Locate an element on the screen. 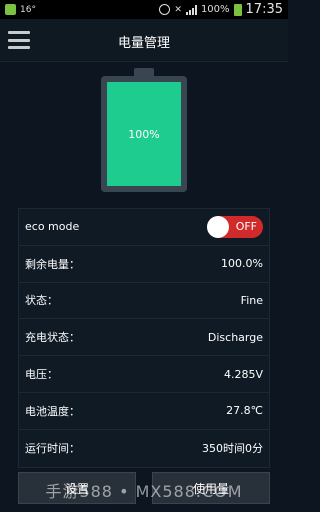  battery-status-icon is located at coordinates (237, 9).